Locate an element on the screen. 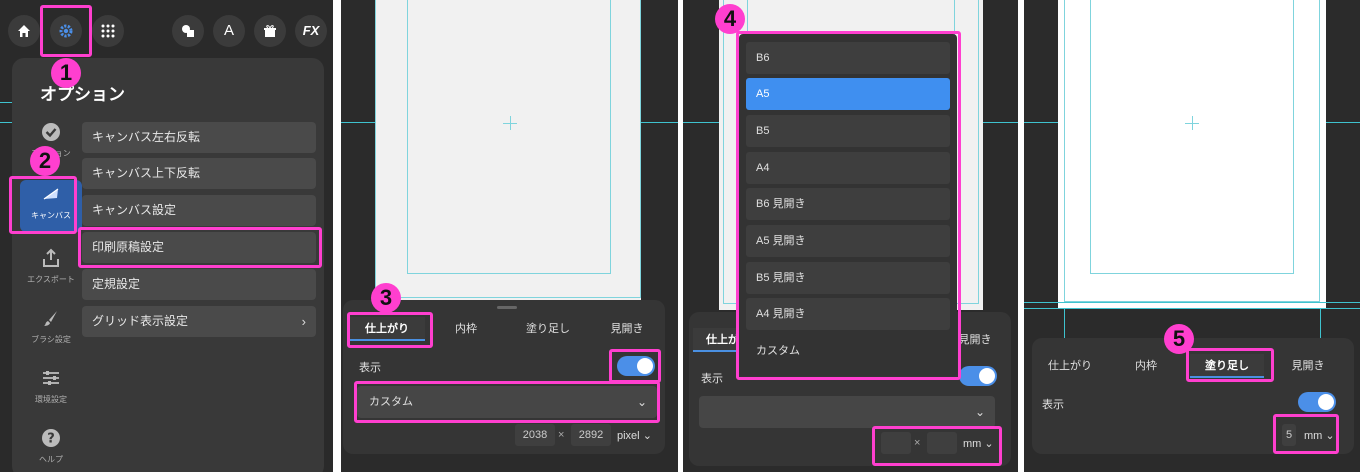  help-icon: ? is located at coordinates (51, 438).